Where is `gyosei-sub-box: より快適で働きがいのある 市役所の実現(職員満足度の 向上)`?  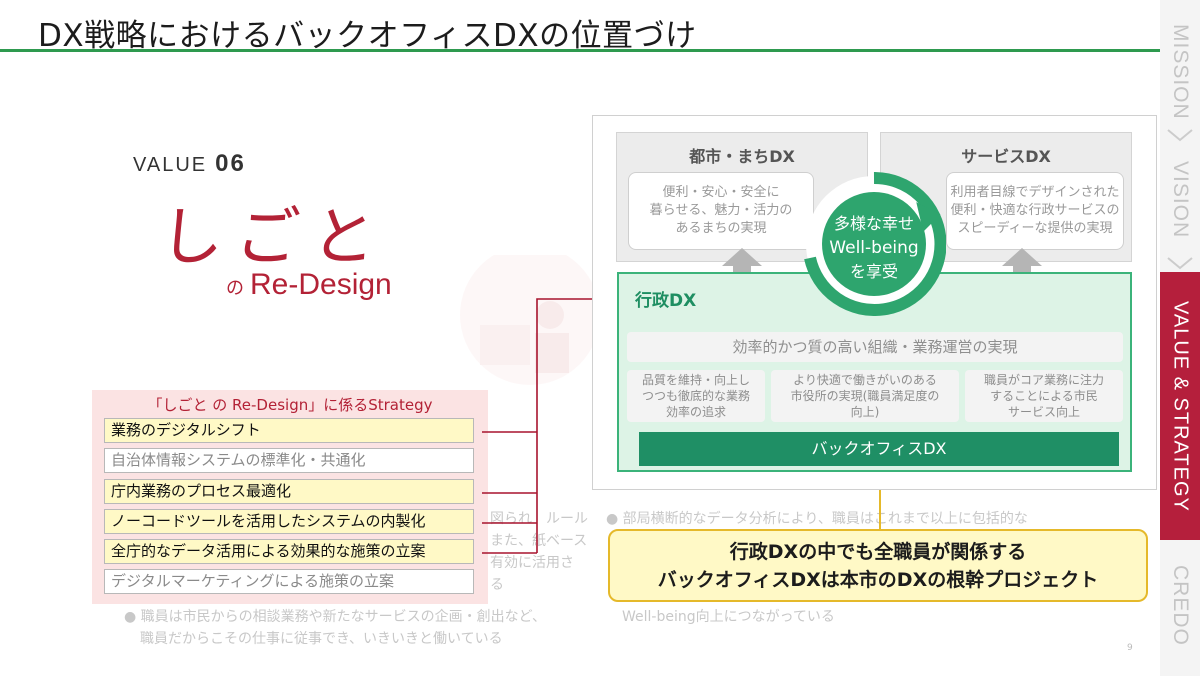
gyosei-sub-box: より快適で働きがいのある 市役所の実現(職員満足度の 向上) is located at coordinates (865, 396).